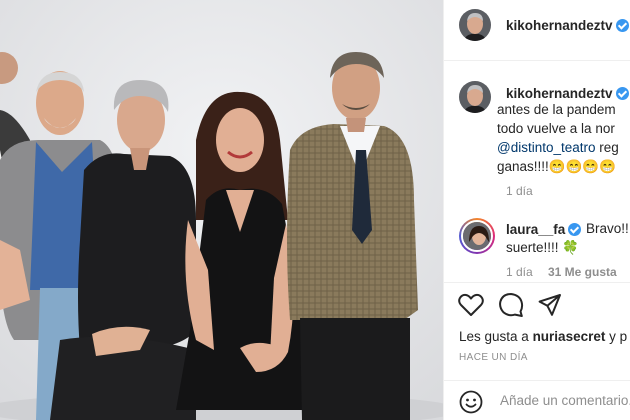 The width and height of the screenshot is (630, 420). I want to click on comment-icon, so click(511, 307).